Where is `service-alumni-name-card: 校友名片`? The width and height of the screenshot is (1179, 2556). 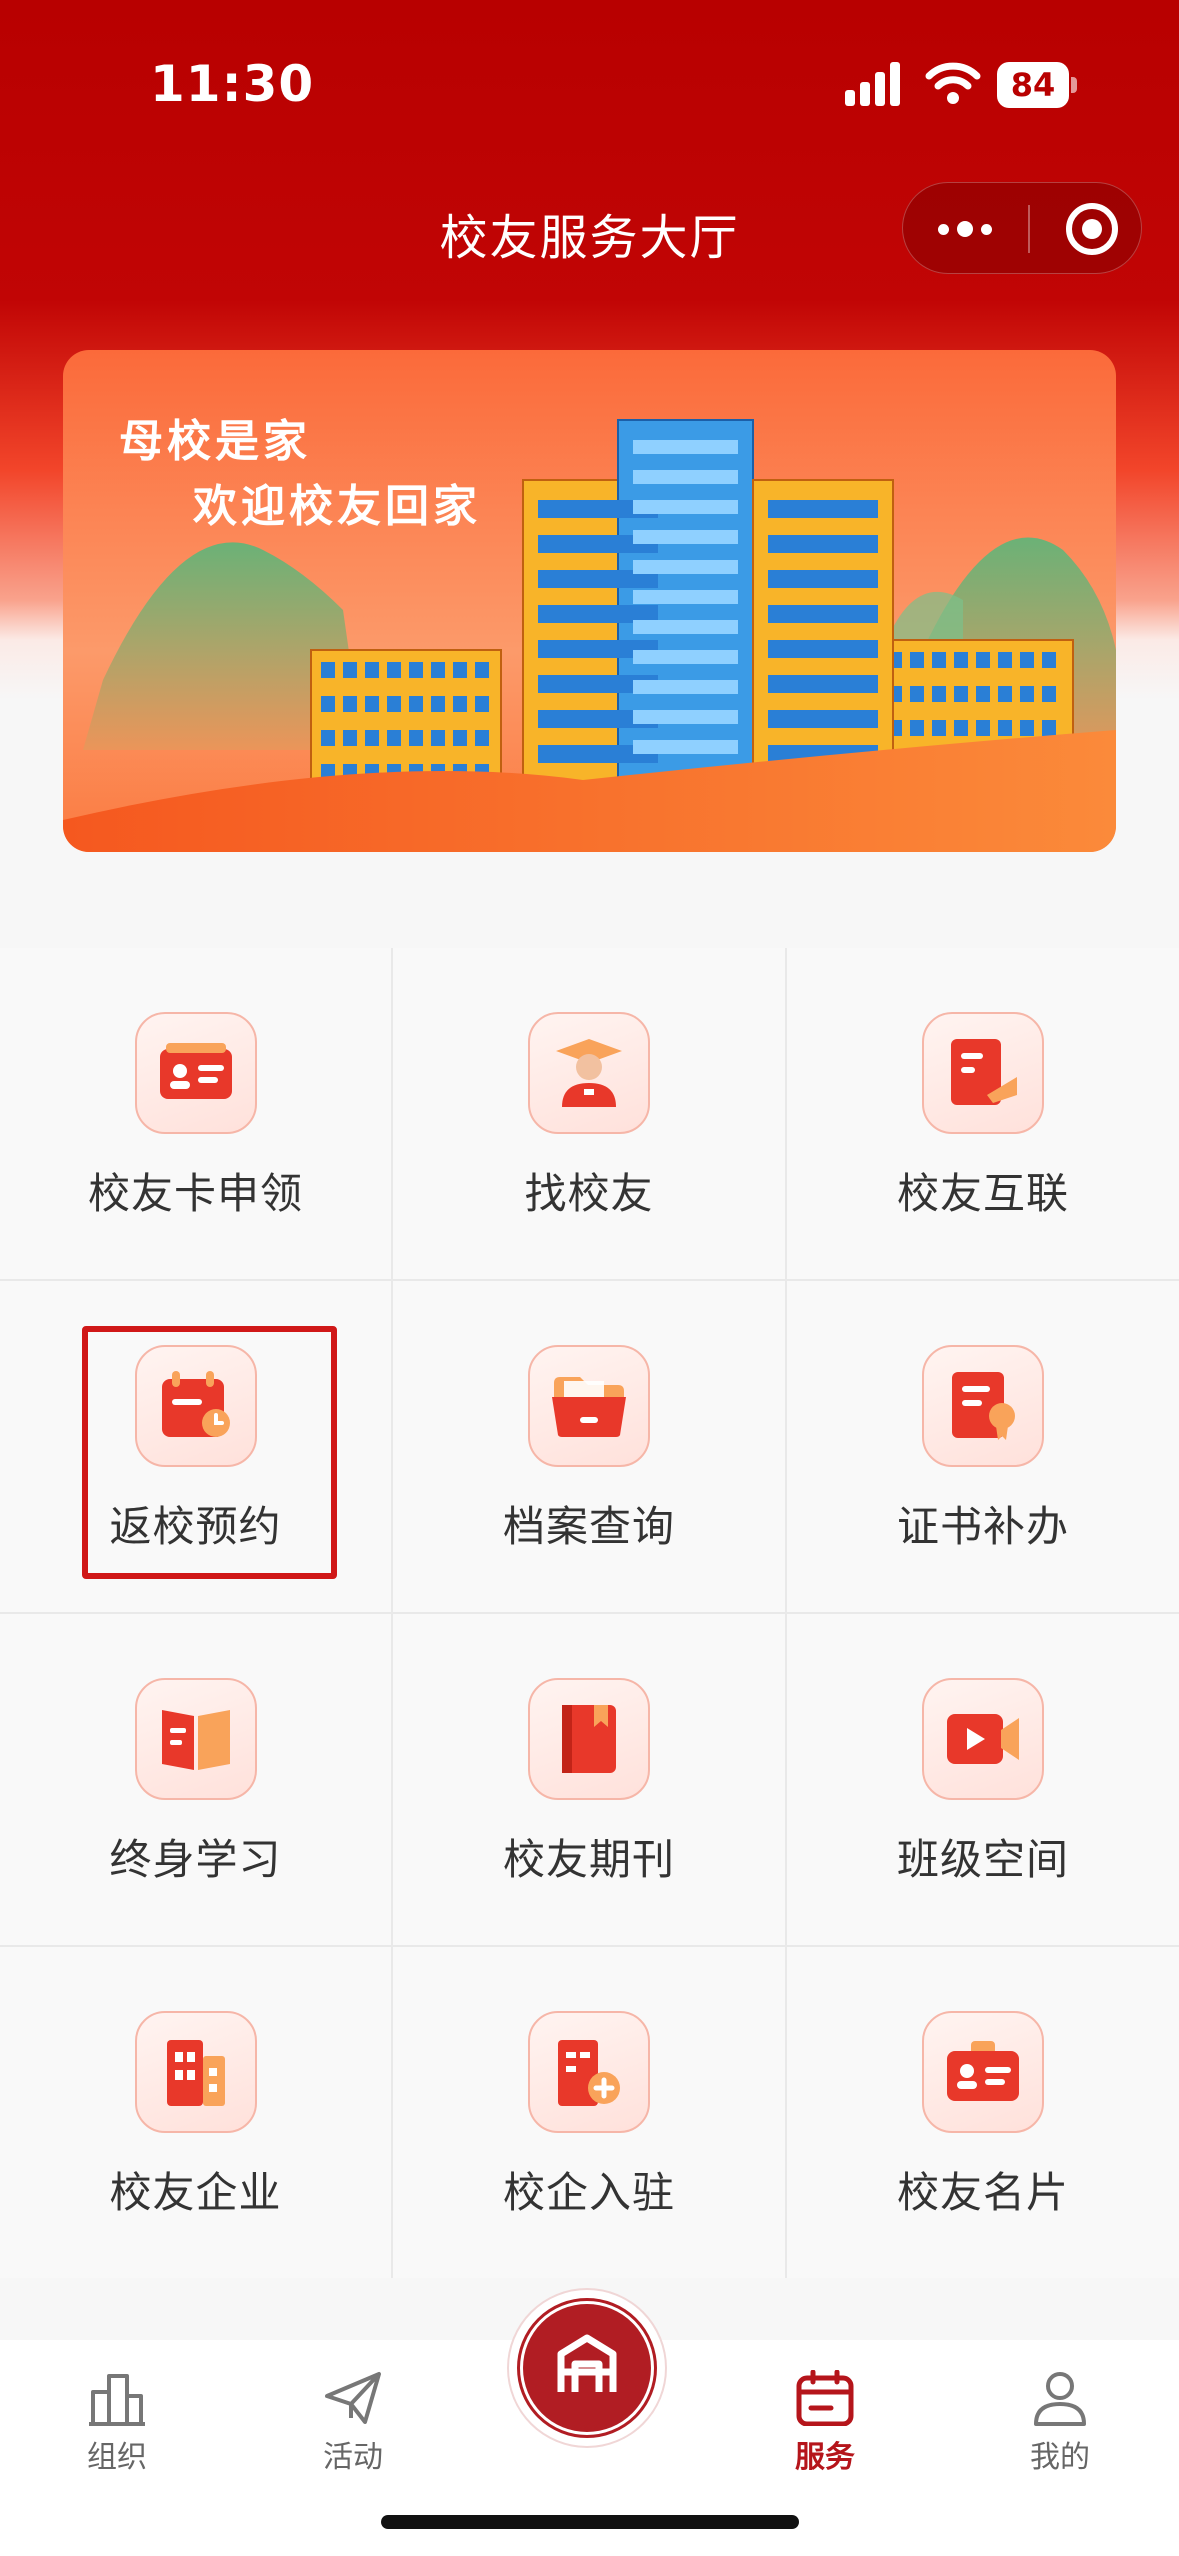
service-alumni-name-card: 校友名片 is located at coordinates (983, 2112).